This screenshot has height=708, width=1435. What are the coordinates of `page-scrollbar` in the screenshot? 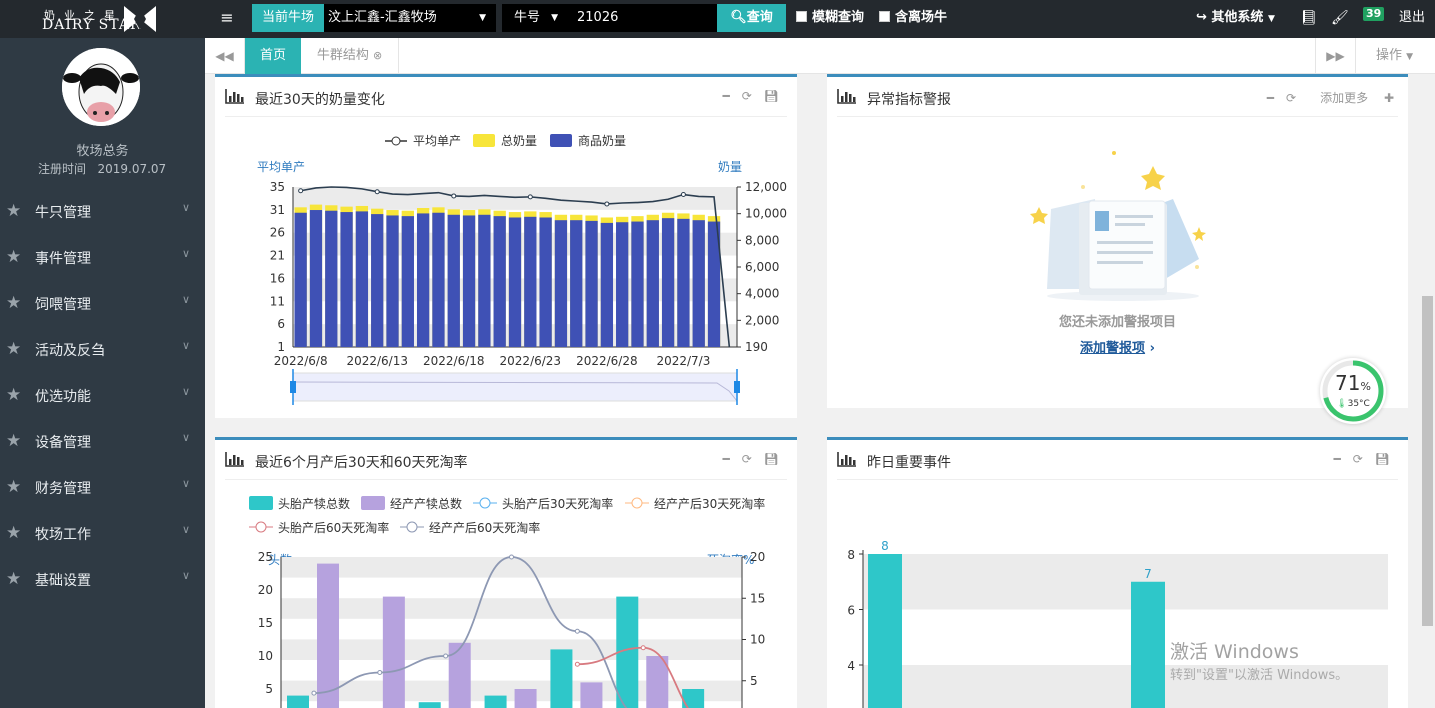 It's located at (1427, 391).